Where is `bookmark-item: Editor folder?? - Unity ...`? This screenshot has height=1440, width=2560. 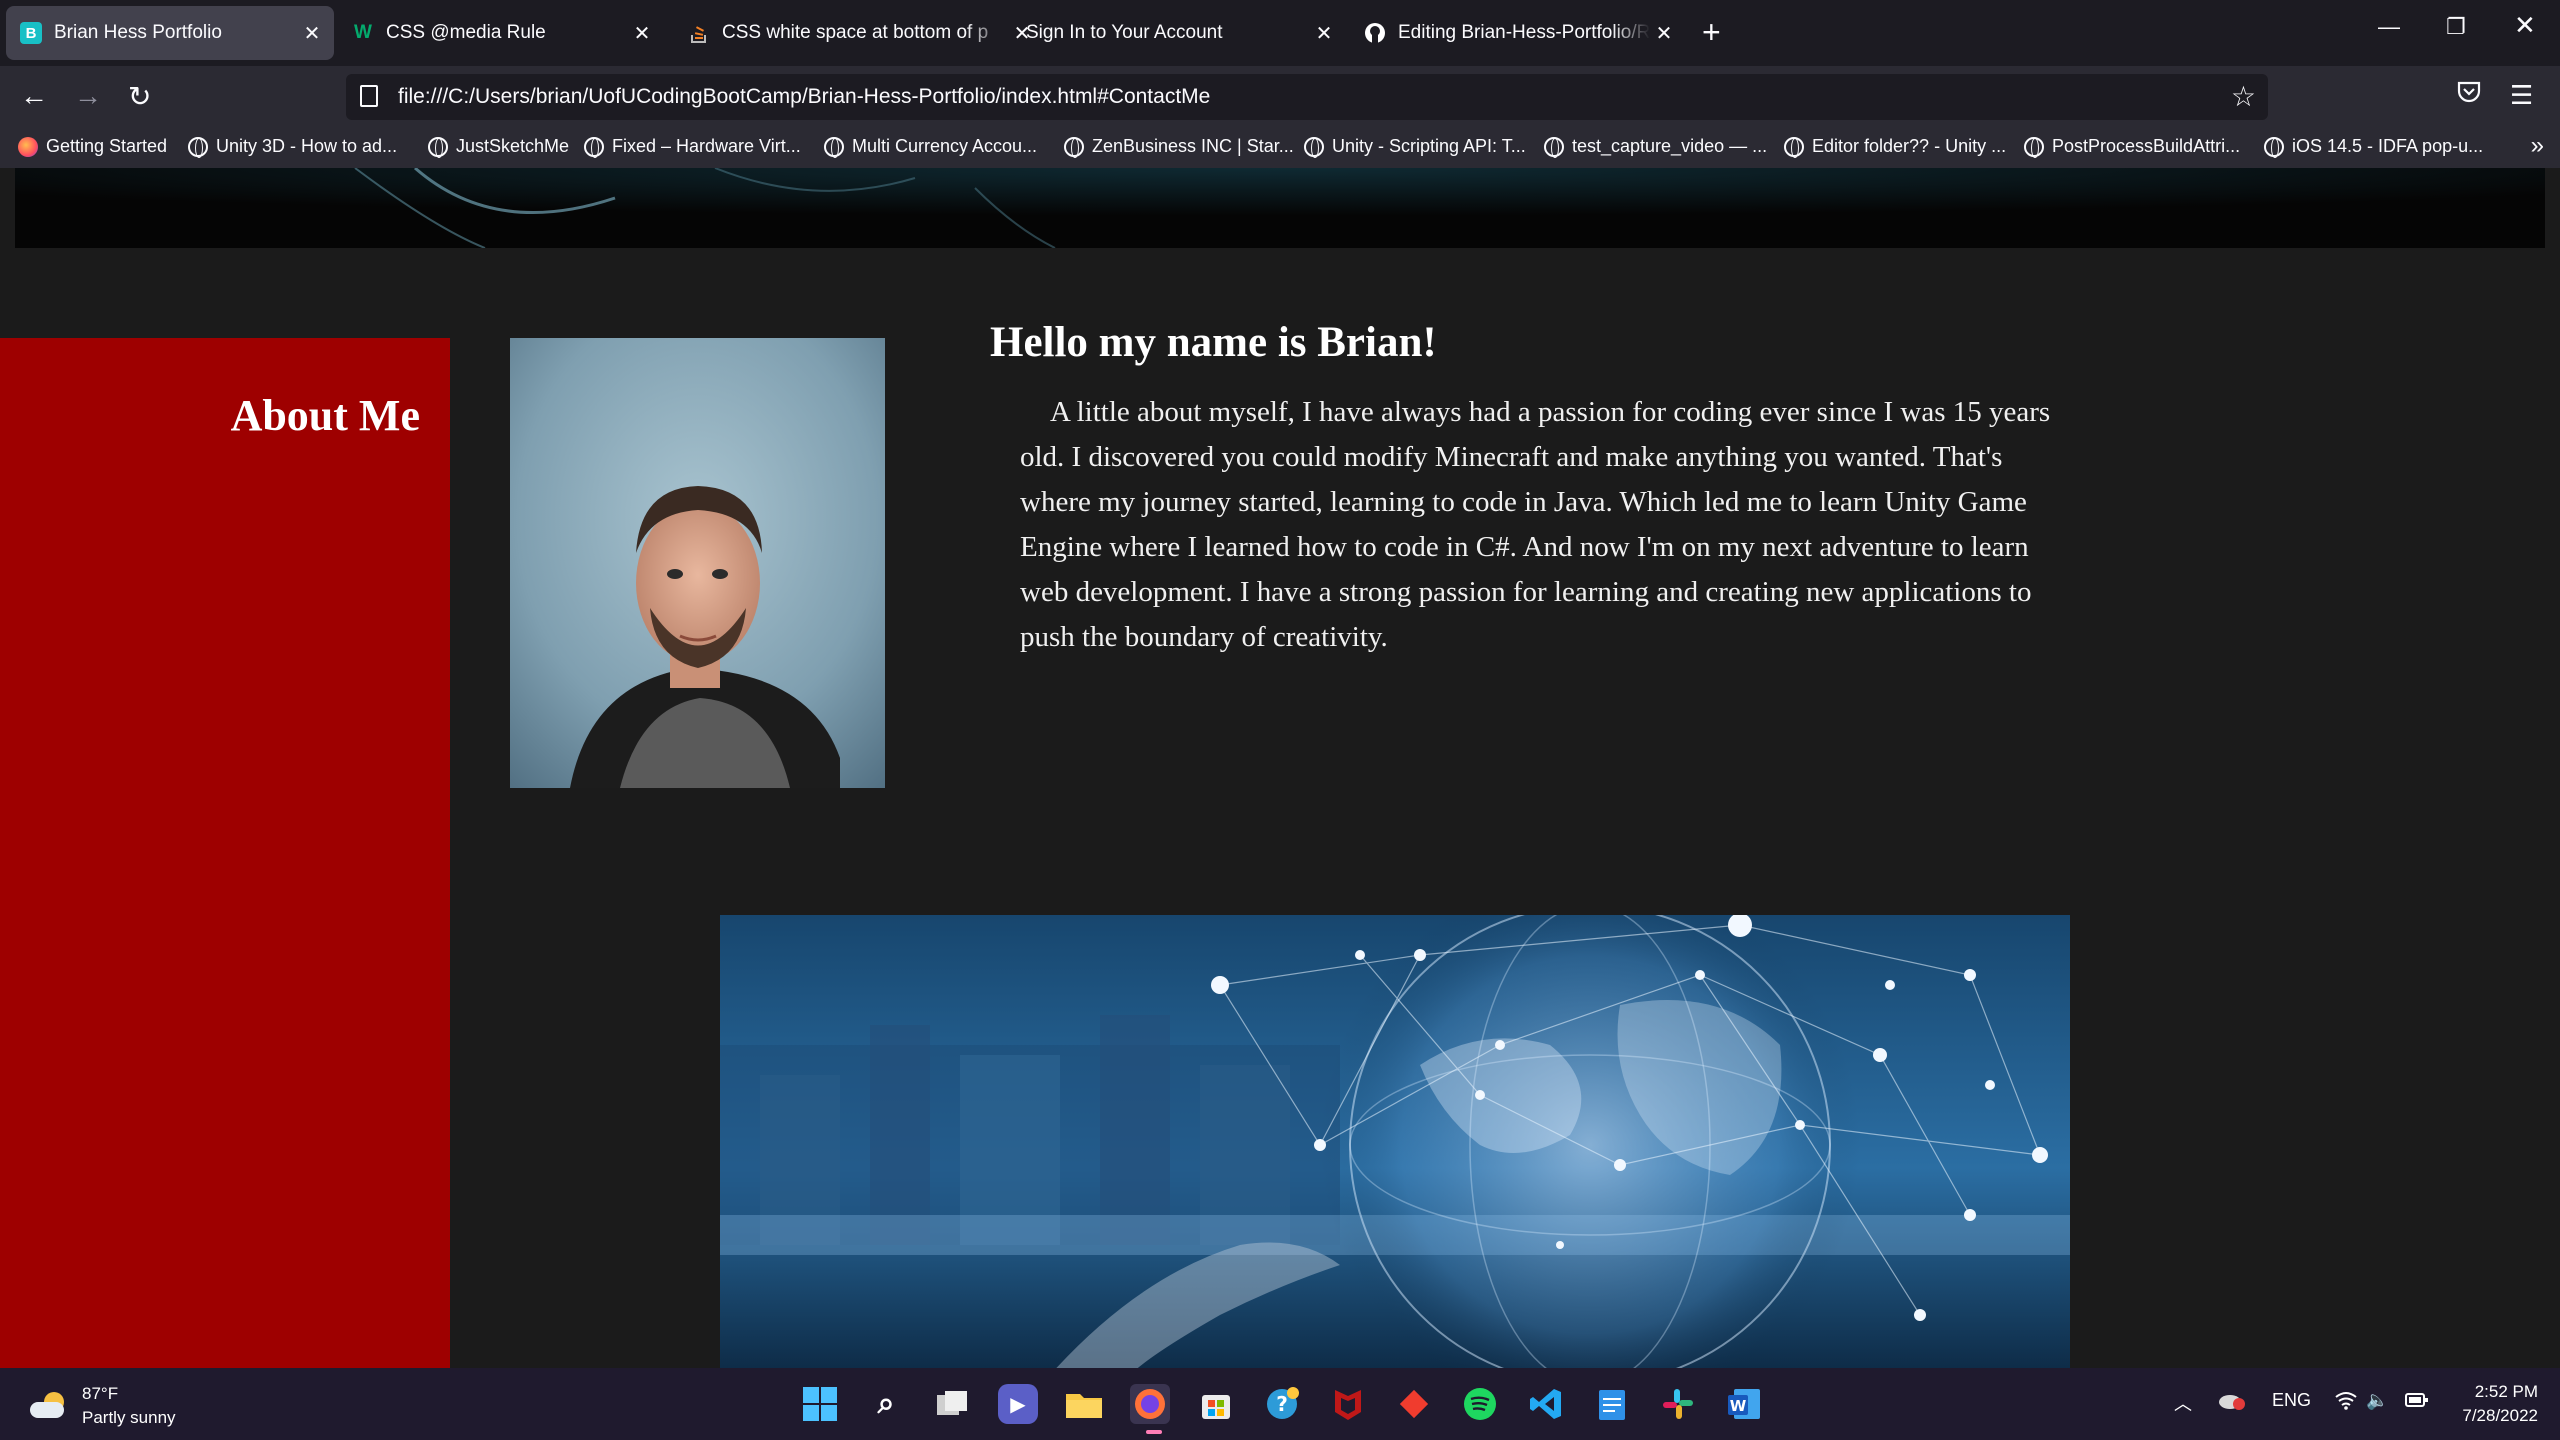
bookmark-item: Editor folder?? - Unity ... is located at coordinates (1895, 147).